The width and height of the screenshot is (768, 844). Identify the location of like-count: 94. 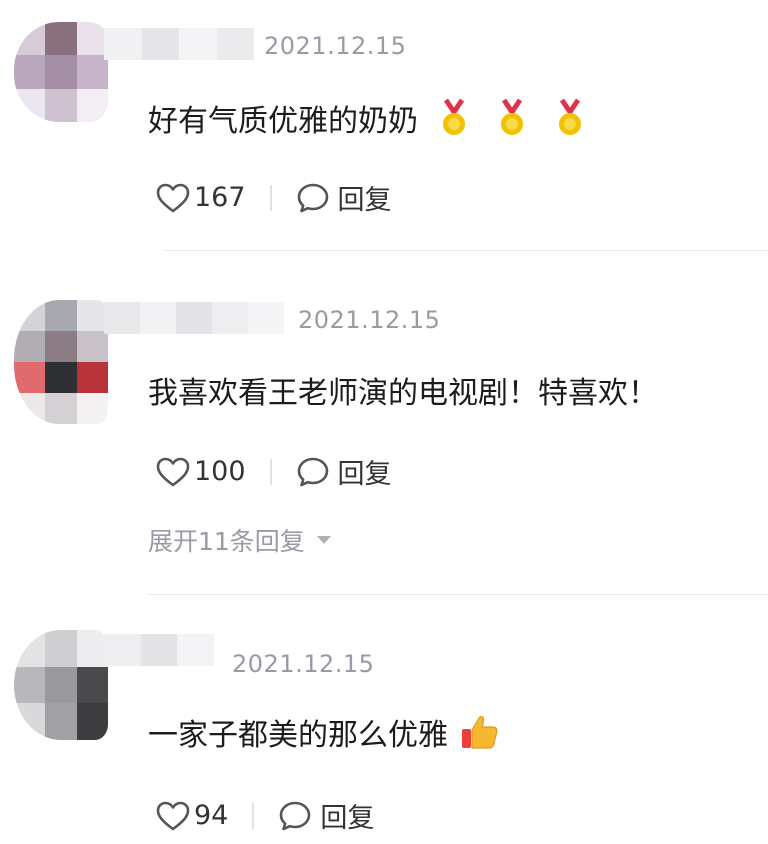
(211, 815).